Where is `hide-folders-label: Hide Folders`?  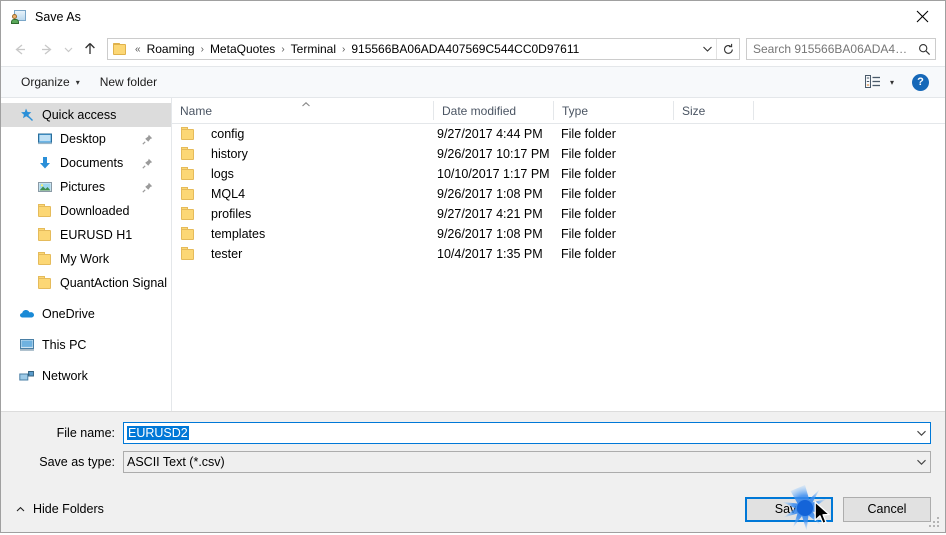 hide-folders-label: Hide Folders is located at coordinates (68, 509).